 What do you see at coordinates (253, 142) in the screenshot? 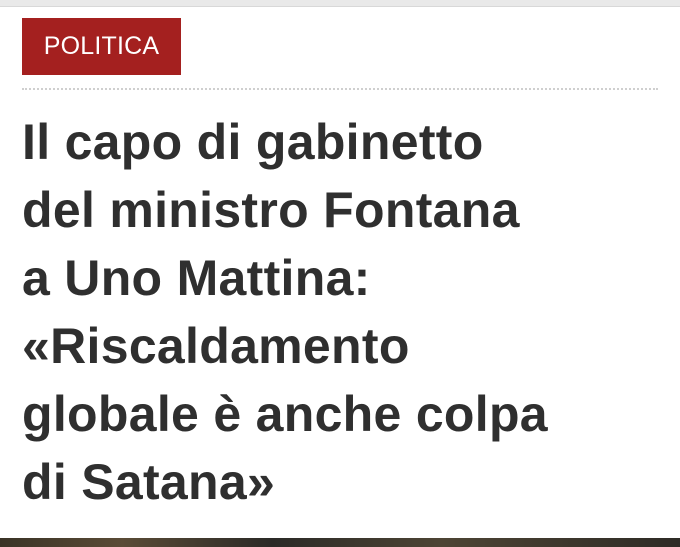
I see `headline-line: Il capo di gabinetto` at bounding box center [253, 142].